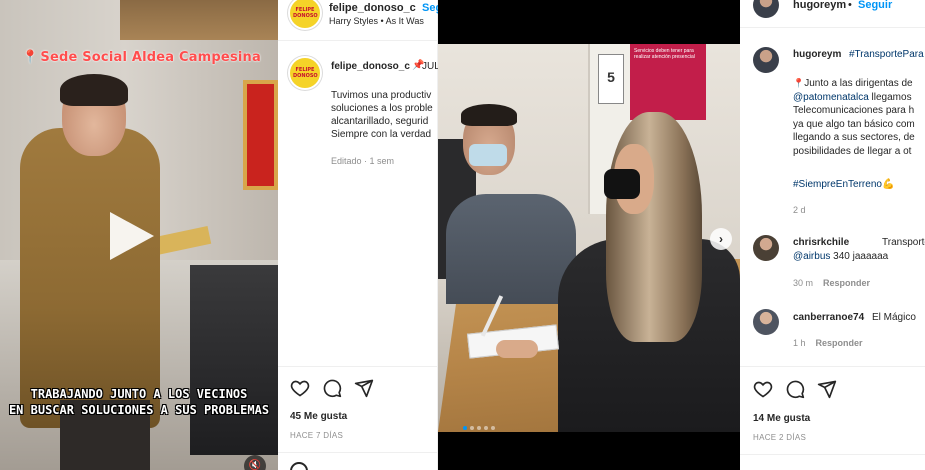  What do you see at coordinates (766, 9) in the screenshot?
I see `post2-header-avatar` at bounding box center [766, 9].